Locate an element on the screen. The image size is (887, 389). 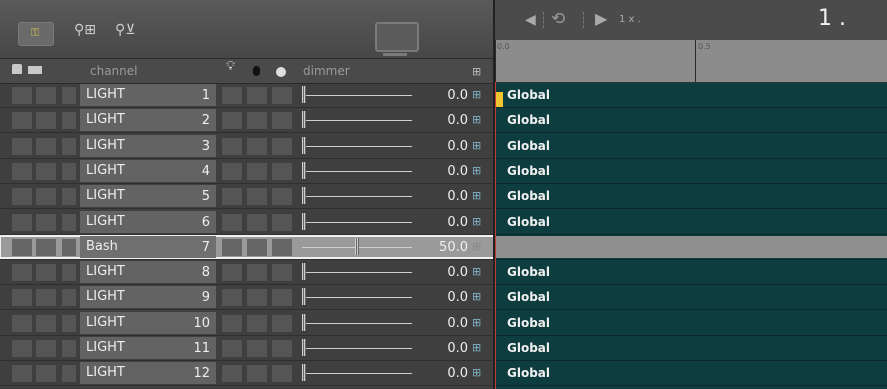
channel-row: LIGHT 3 0.0 ⊞ is located at coordinates (247, 146).